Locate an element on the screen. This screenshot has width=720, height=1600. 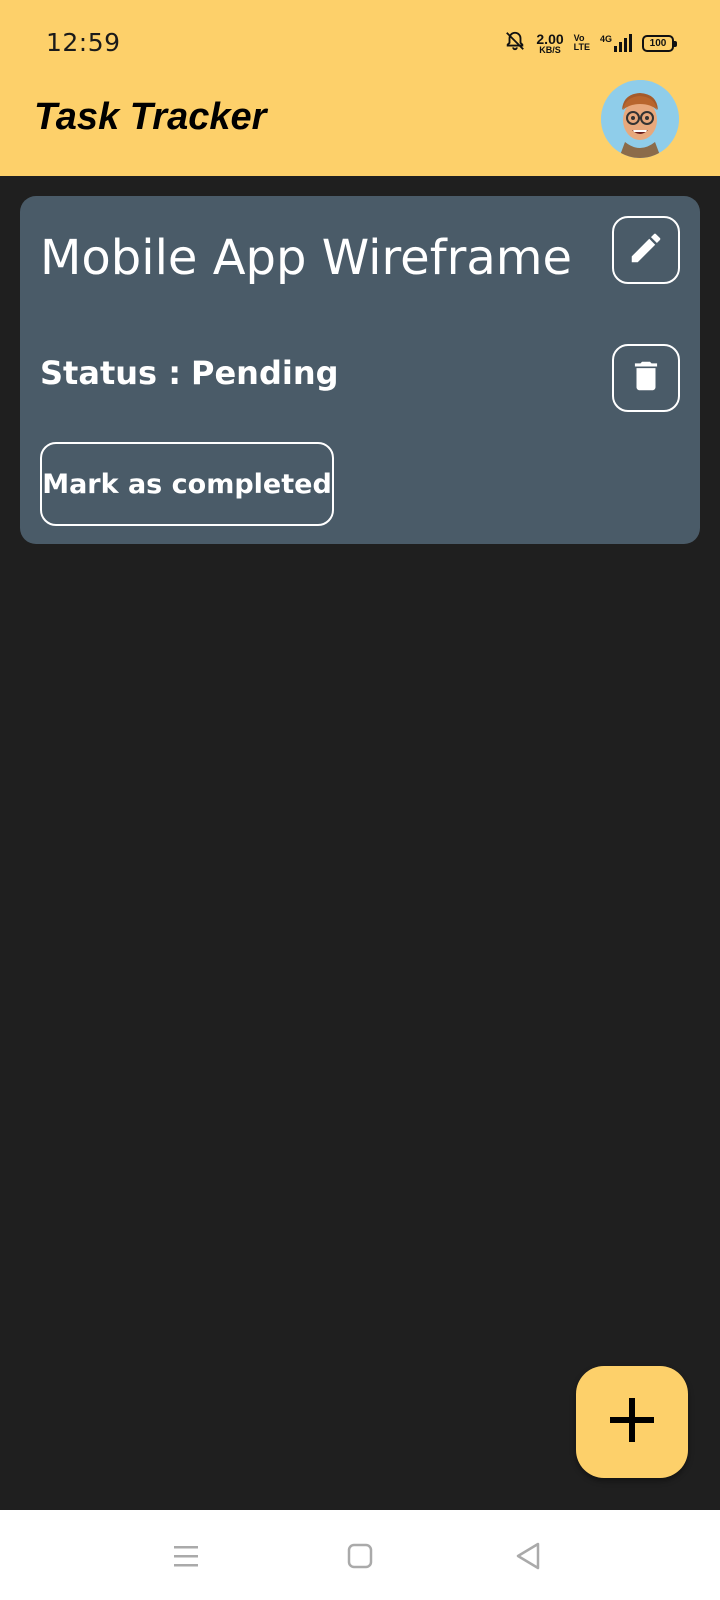
trash-icon is located at coordinates (646, 378).